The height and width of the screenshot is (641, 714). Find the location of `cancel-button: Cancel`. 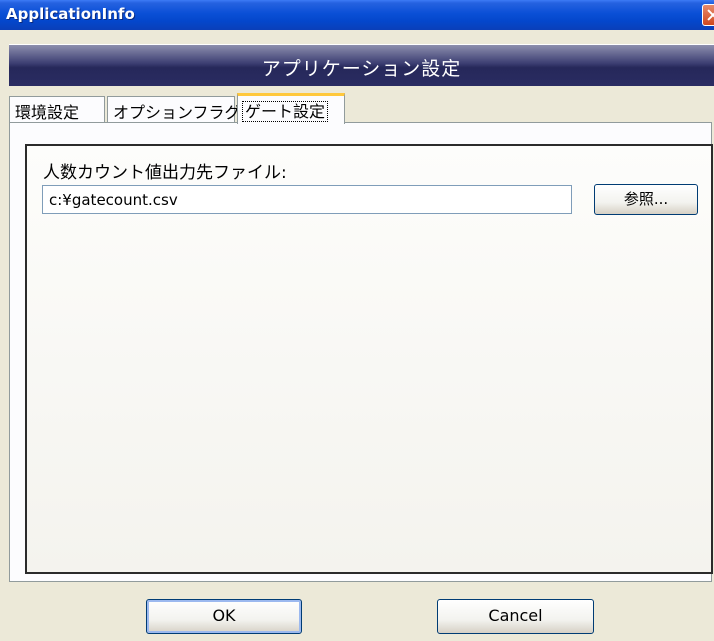

cancel-button: Cancel is located at coordinates (515, 616).